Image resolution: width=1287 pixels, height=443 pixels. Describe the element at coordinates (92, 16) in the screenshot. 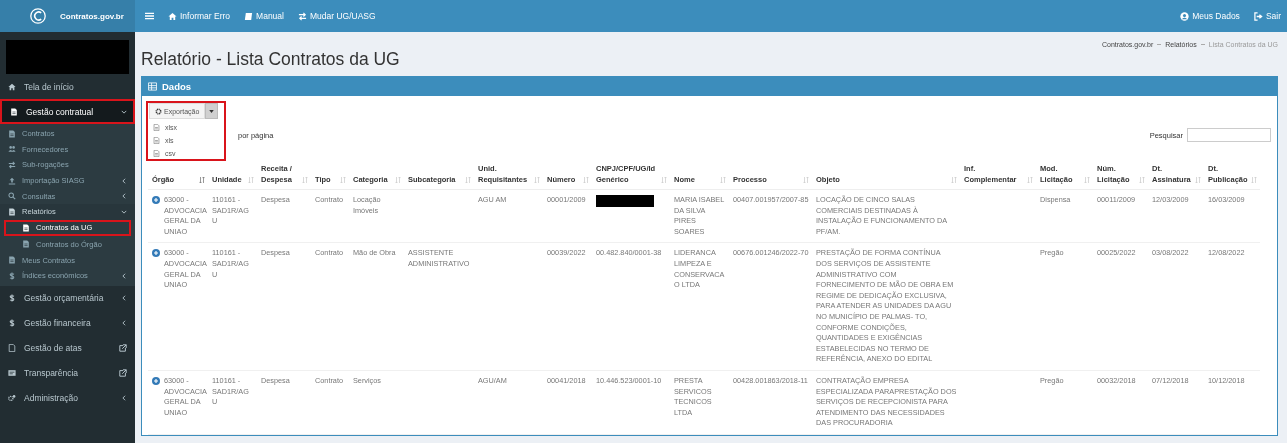

I see `brand-name: Contratos.gov.br` at that location.